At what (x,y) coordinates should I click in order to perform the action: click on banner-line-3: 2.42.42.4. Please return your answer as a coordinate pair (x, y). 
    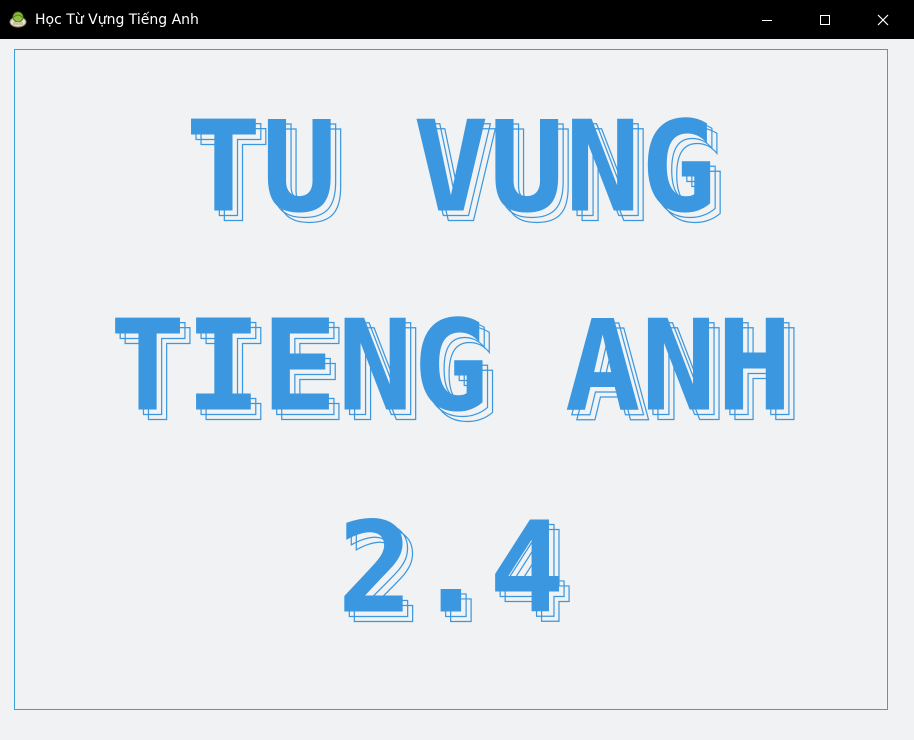
    Looking at the image, I should click on (456, 574).